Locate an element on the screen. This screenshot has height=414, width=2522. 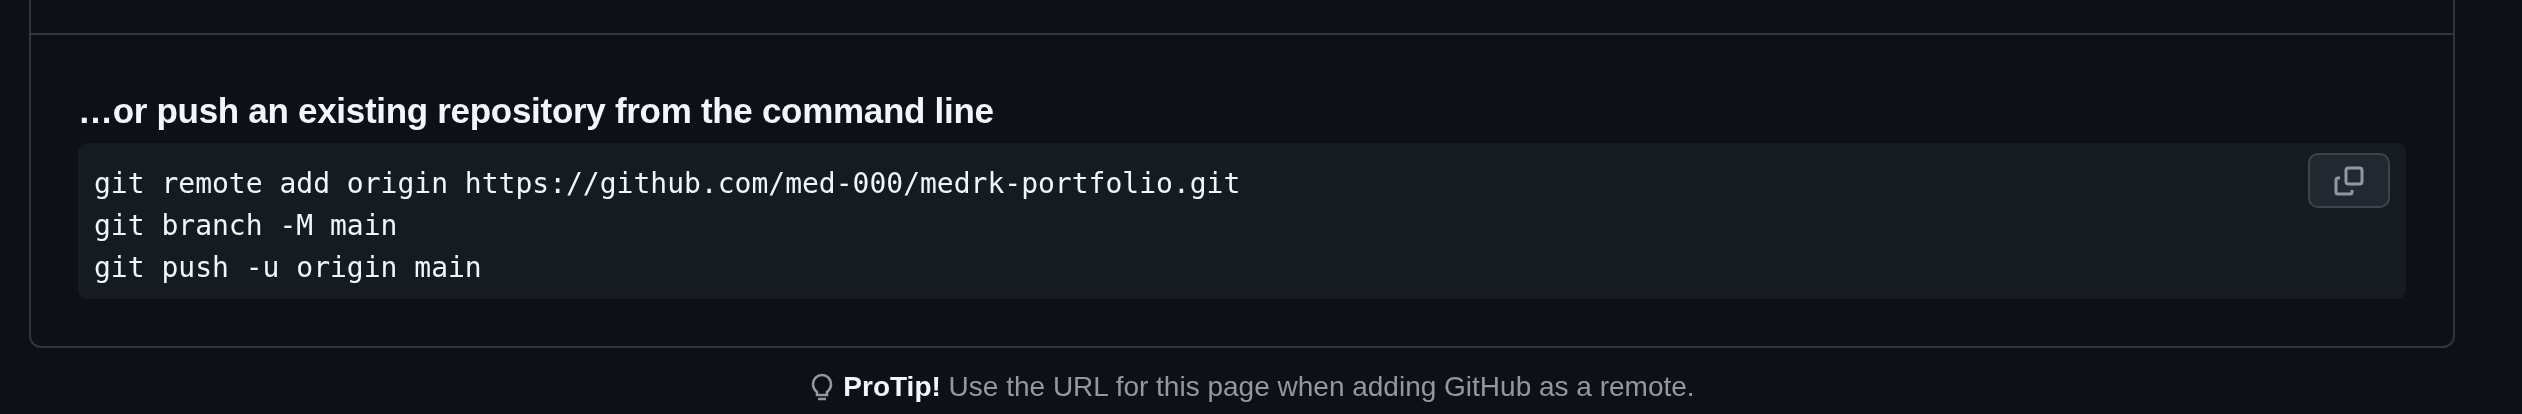
copy-button is located at coordinates (2349, 180).